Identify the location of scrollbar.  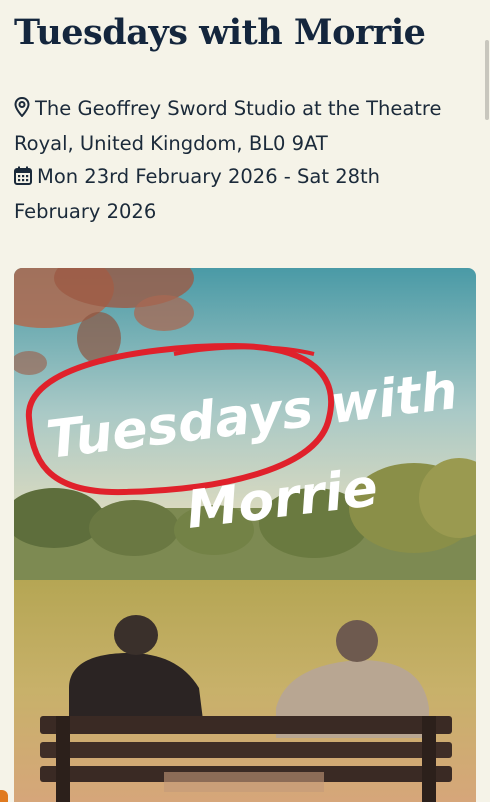
(487, 80).